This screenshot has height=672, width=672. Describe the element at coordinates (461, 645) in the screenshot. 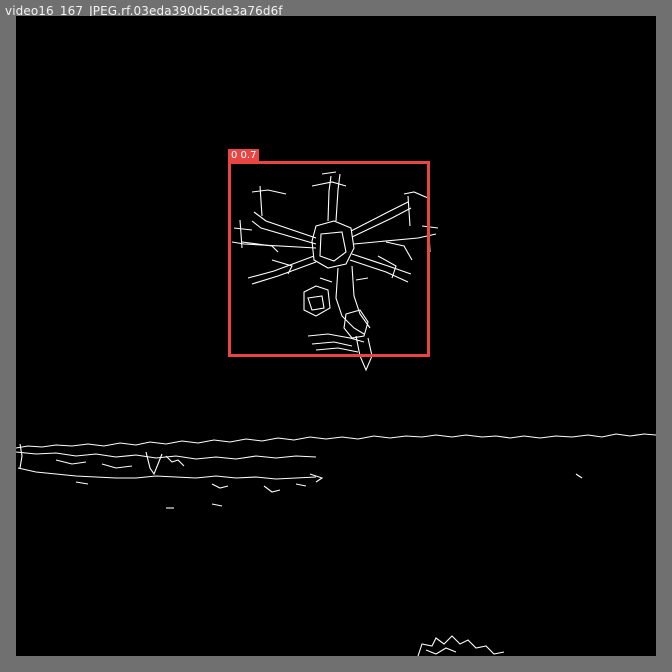

I see `bottom-foliage-edges` at that location.